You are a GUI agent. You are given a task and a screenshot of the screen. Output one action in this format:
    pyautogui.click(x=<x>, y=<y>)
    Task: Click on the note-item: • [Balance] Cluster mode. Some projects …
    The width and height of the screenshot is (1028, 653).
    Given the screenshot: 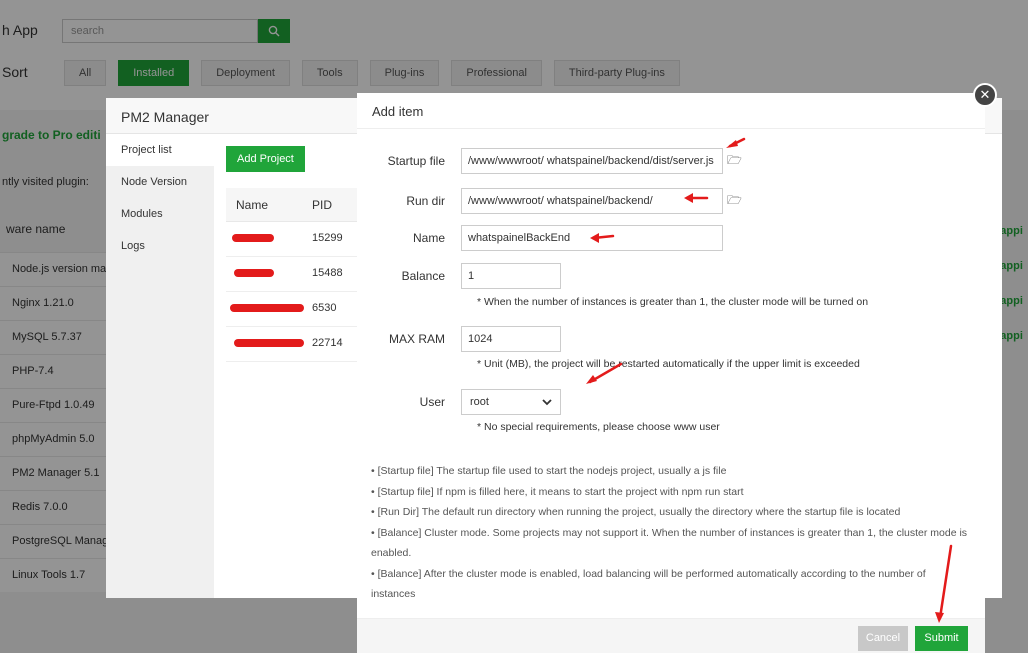 What is the action you would take?
    pyautogui.click(x=669, y=543)
    